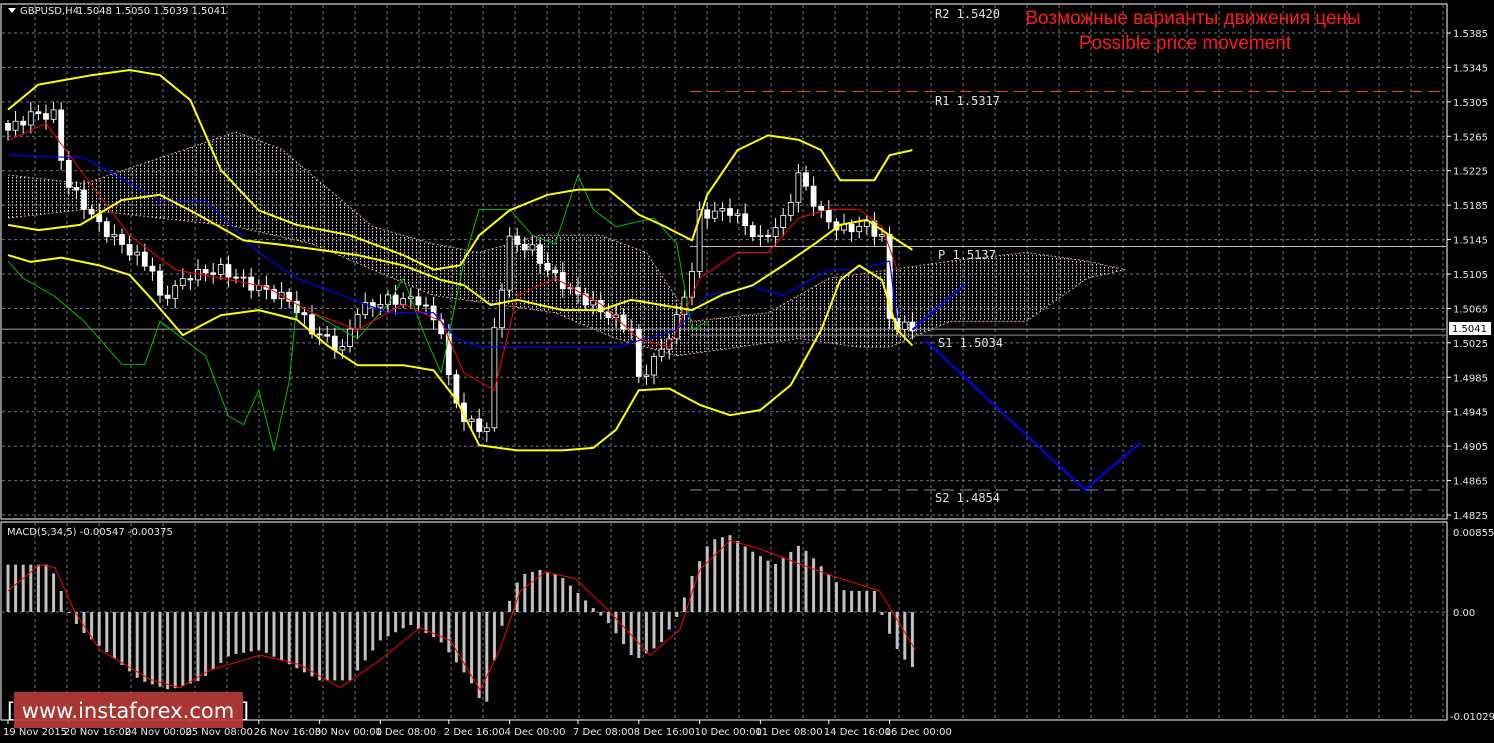 This screenshot has height=743, width=1494. I want to click on x-tick-label: 2 Dec 16:00, so click(474, 732).